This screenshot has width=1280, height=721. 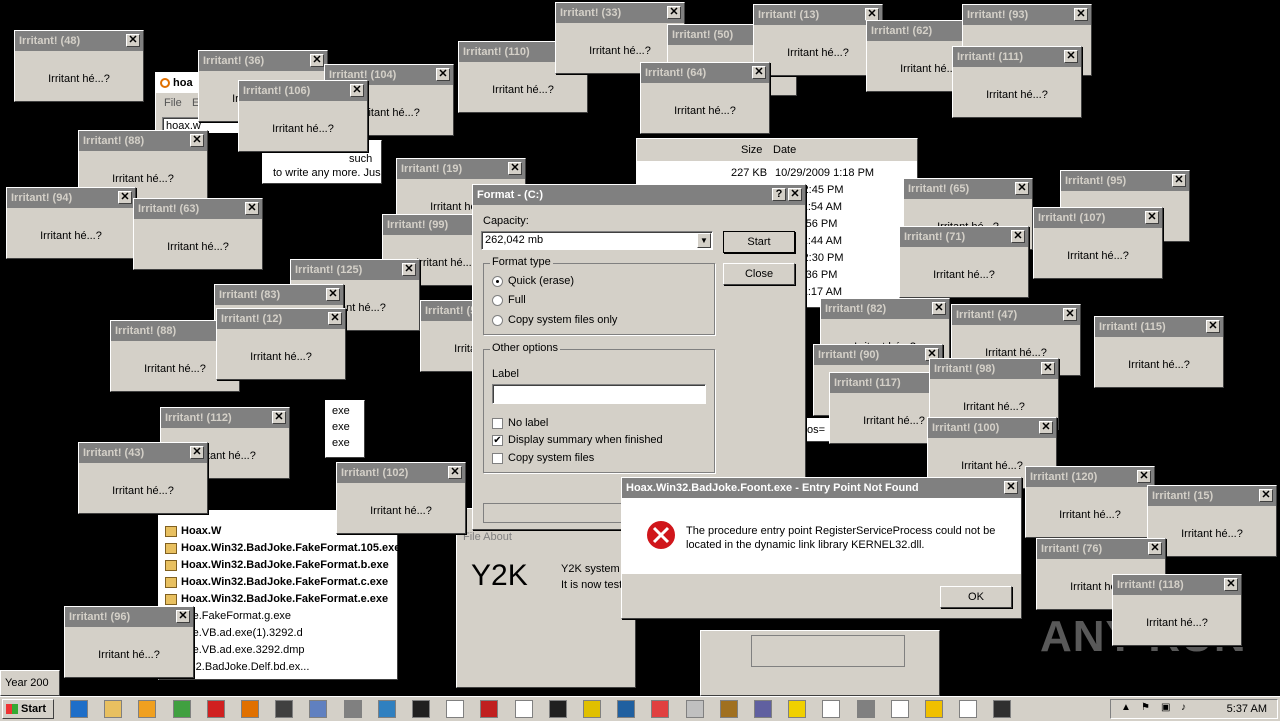 What do you see at coordinates (282, 548) in the screenshot?
I see `list-item: Hoax.Win32.BadJoke.FakeFormat.105.exe` at bounding box center [282, 548].